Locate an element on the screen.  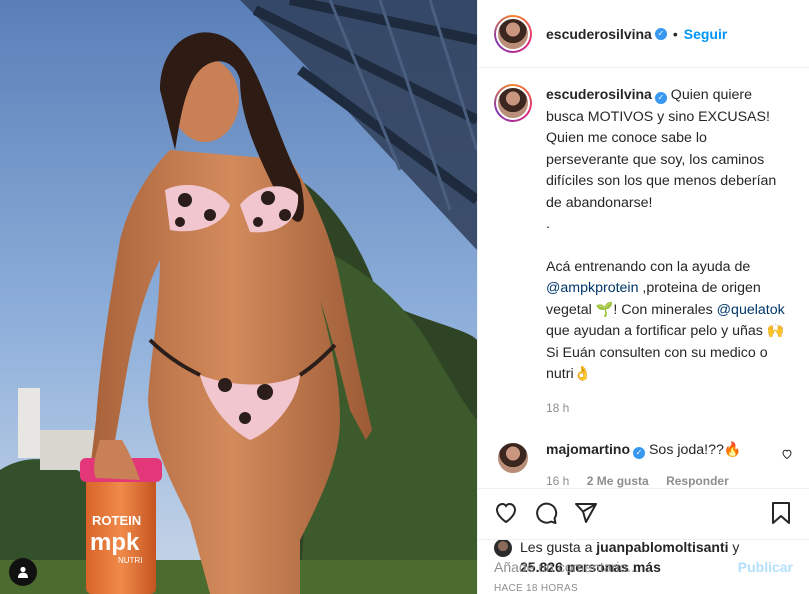
comment-text: Sos joda!??🔥 is located at coordinates (695, 450).